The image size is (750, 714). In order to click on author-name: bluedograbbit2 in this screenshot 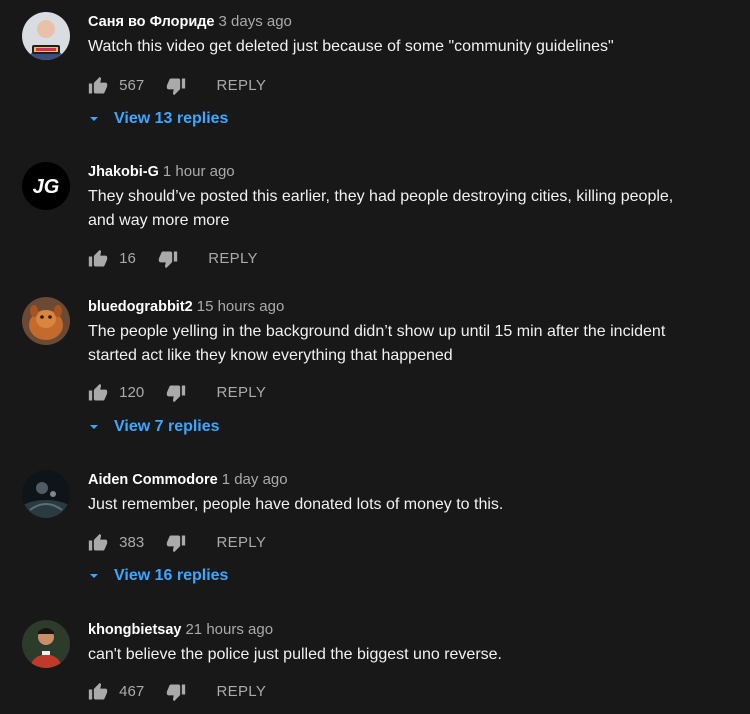, I will do `click(140, 307)`.